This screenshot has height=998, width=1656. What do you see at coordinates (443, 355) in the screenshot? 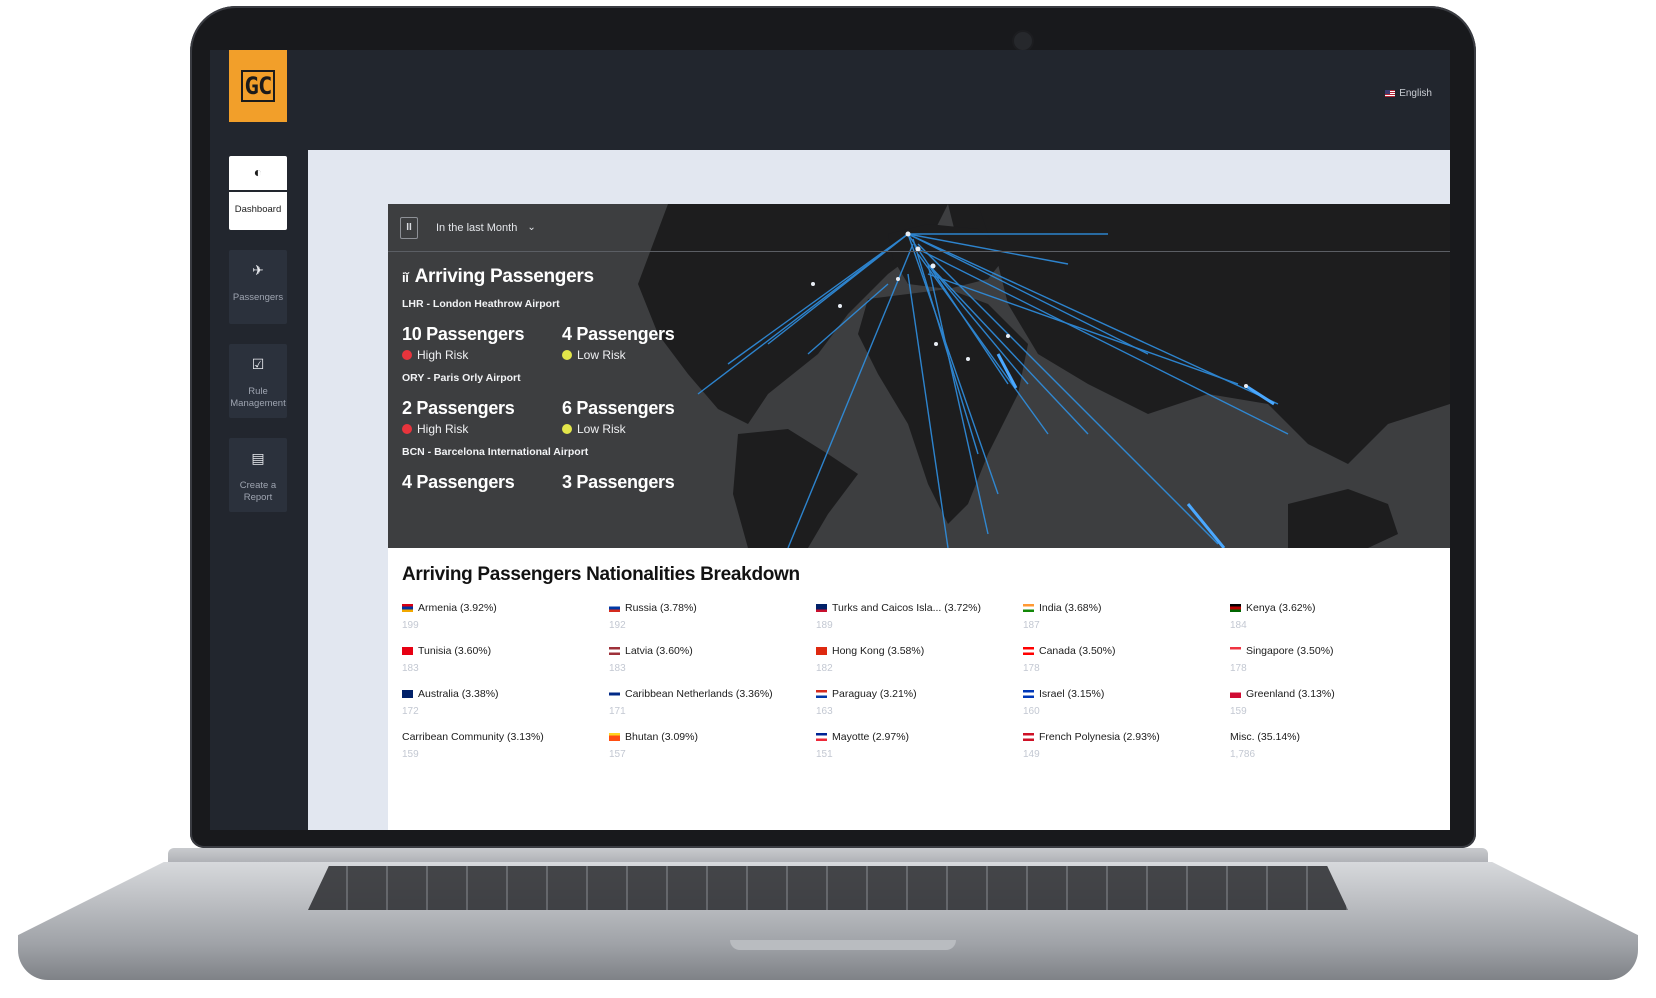
I see `risk-label: High Risk` at bounding box center [443, 355].